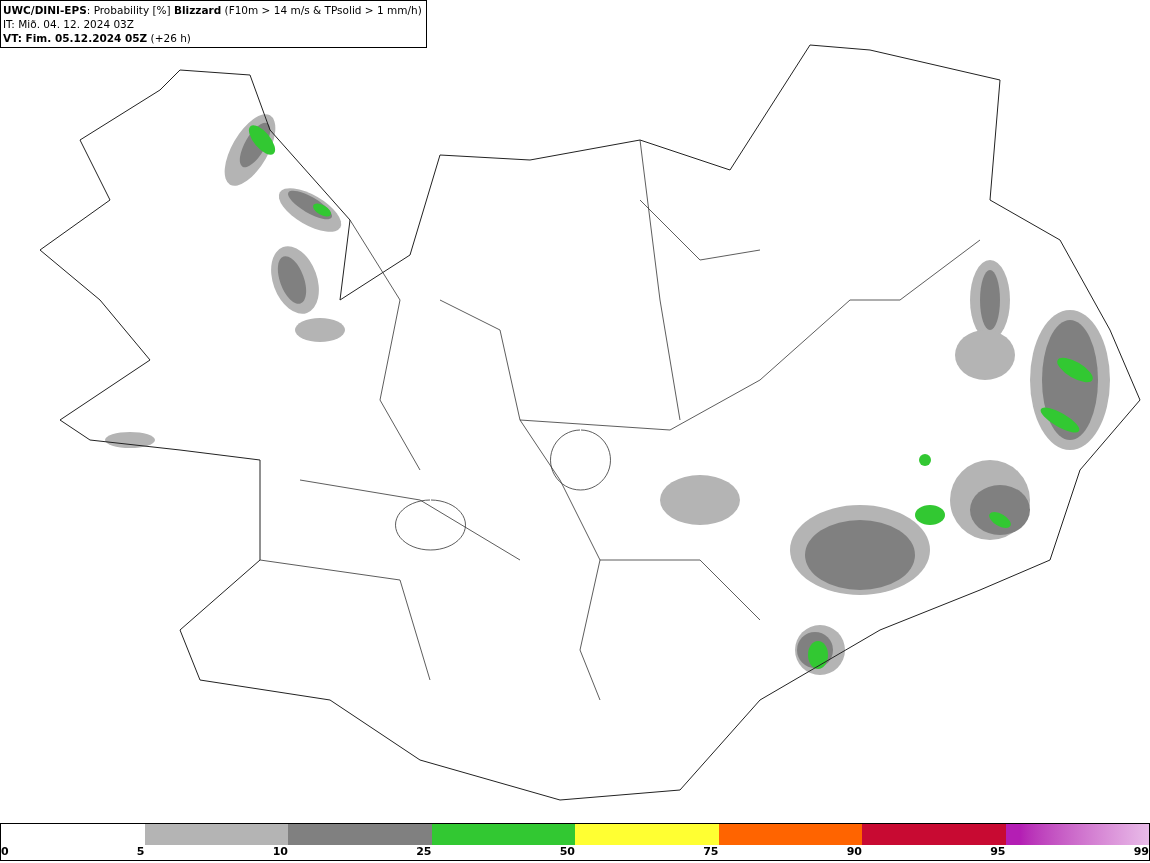 Image resolution: width=1150 pixels, height=863 pixels. I want to click on title-line: UWC/DINI-EPS: Probability [%] Blizzard (F10m > 14 m/s & TPsolid > 1 mm/h), so click(212, 10).